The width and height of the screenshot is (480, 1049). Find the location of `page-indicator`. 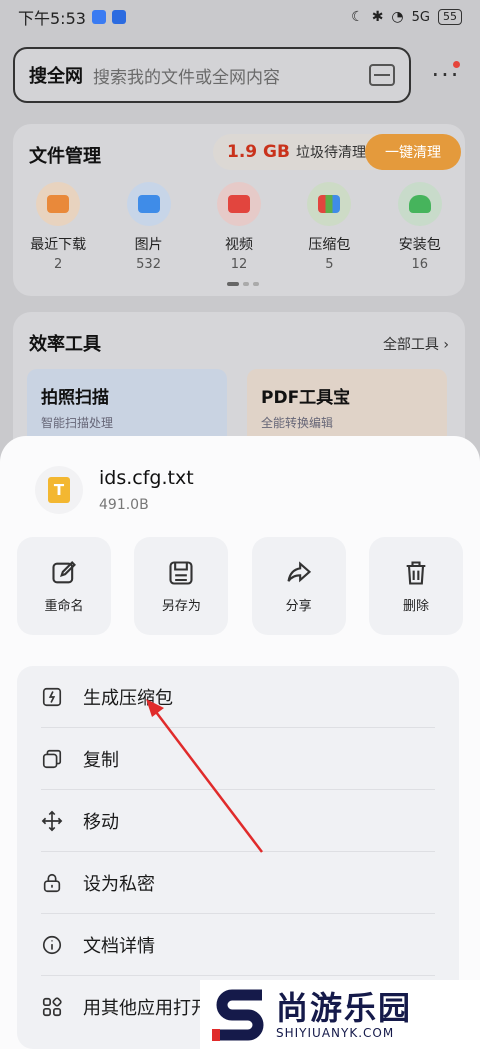

page-indicator is located at coordinates (243, 284).